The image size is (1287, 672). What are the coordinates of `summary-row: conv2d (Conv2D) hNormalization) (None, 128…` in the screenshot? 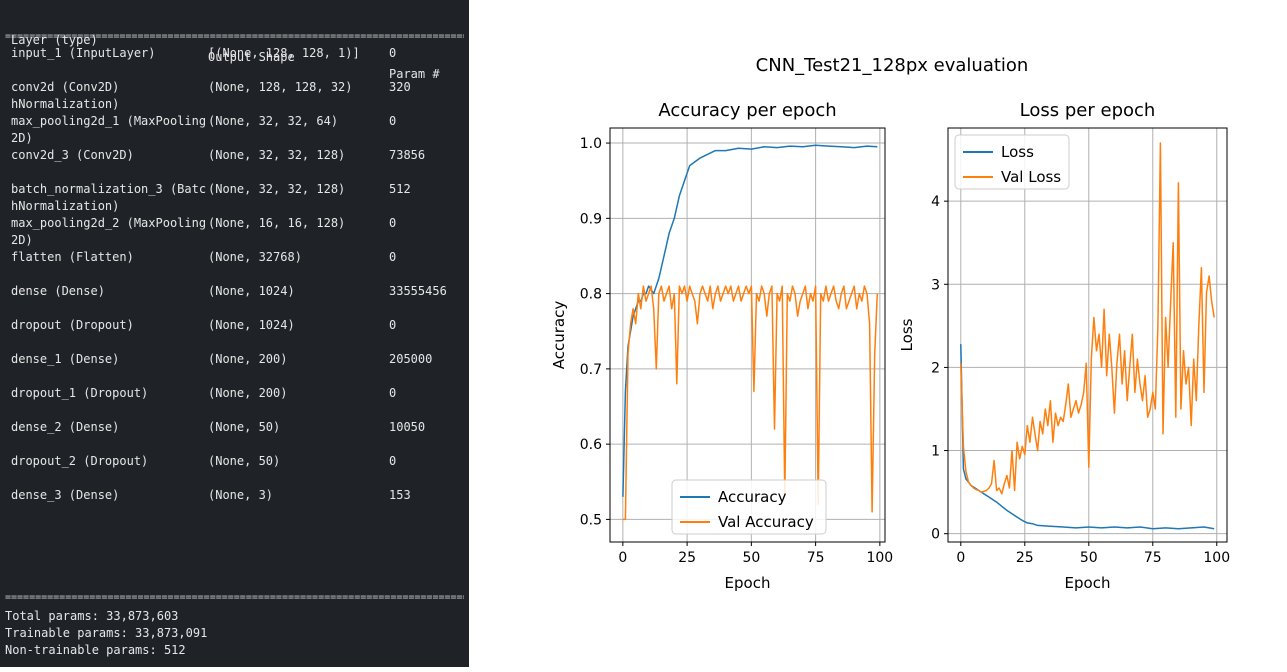 It's located at (234, 96).